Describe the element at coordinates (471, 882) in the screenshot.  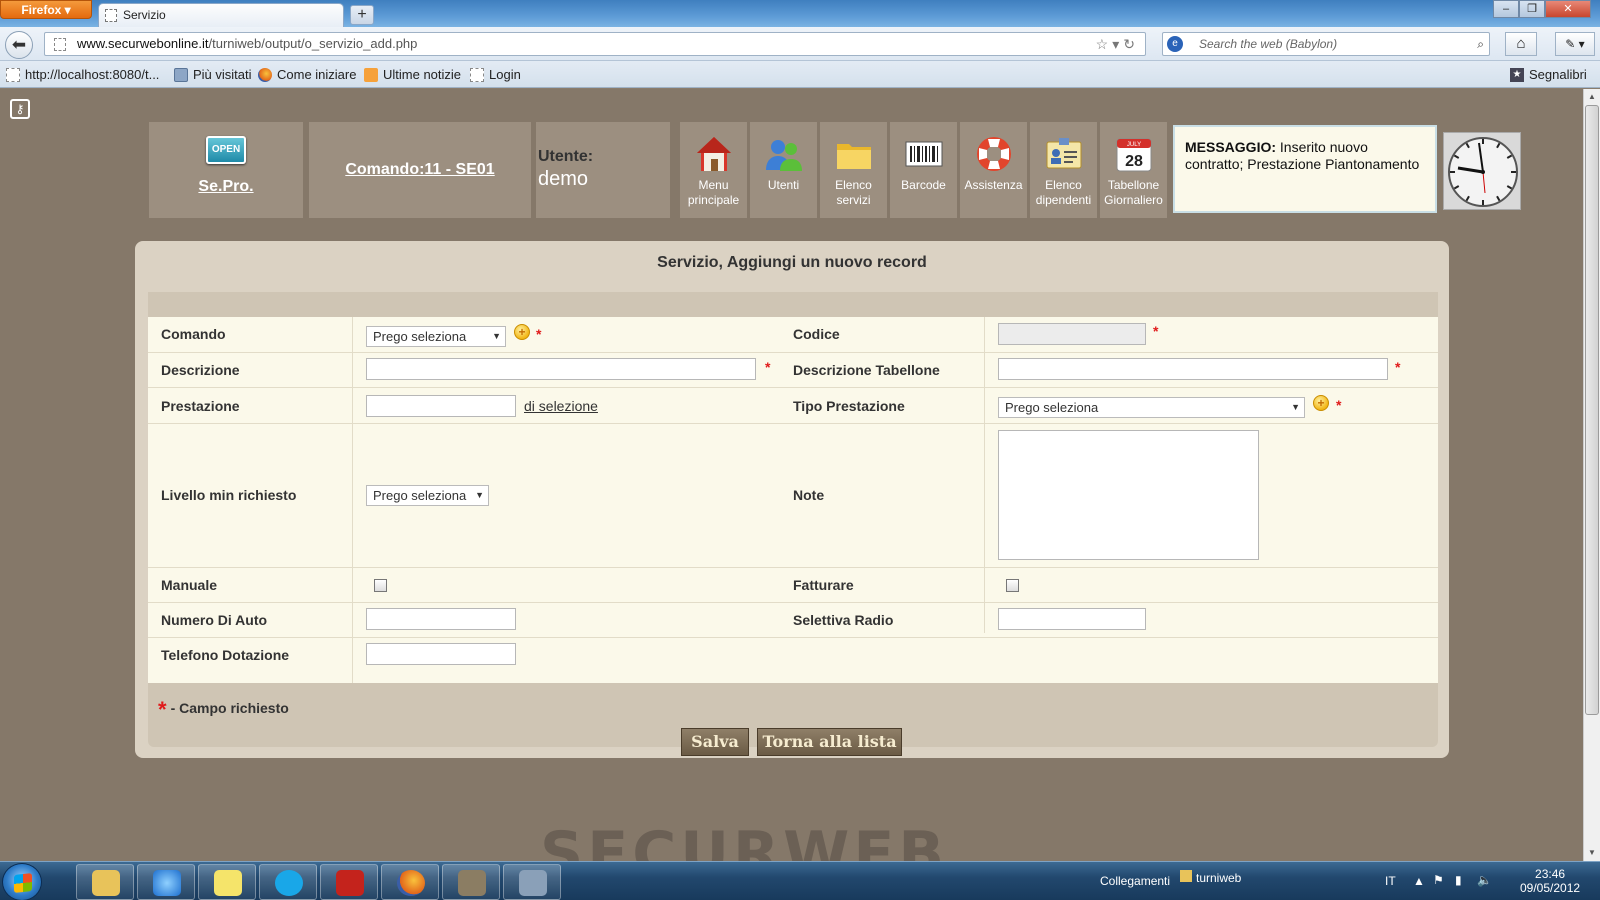
I see `taskbar-gimp` at that location.